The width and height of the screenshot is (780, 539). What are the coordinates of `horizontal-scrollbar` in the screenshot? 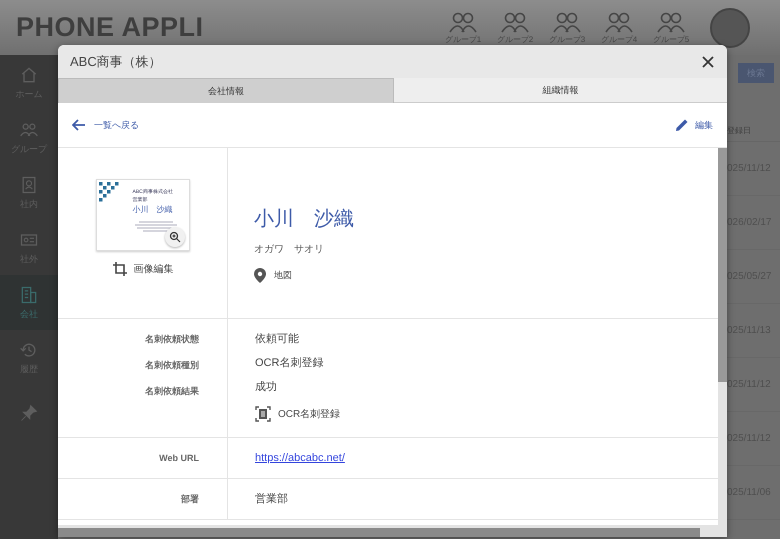 It's located at (392, 531).